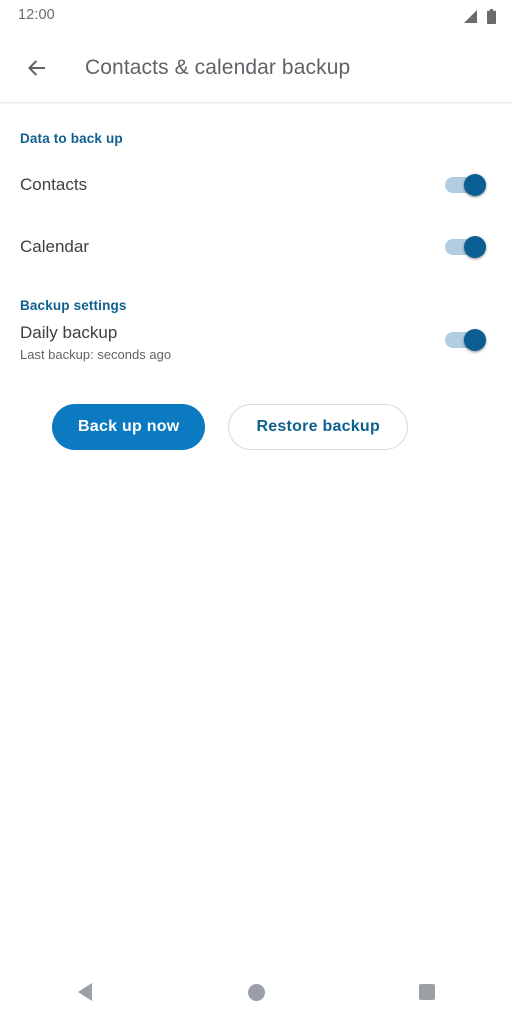 The width and height of the screenshot is (512, 1024). I want to click on toggle-daily-backup-thumb, so click(475, 340).